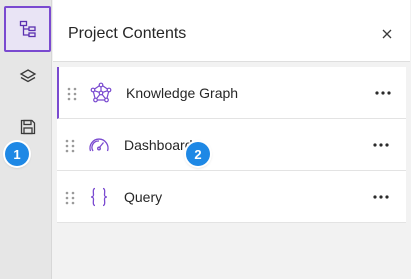  Describe the element at coordinates (127, 33) in the screenshot. I see `panel-title: Project Contents` at that location.